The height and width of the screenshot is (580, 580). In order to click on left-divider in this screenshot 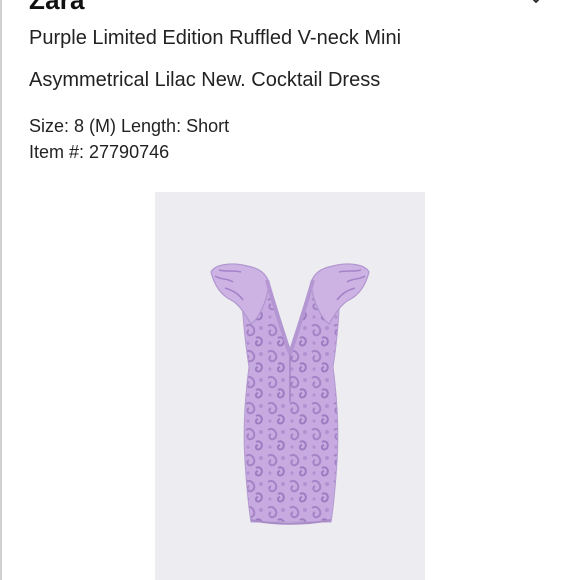, I will do `click(1, 290)`.